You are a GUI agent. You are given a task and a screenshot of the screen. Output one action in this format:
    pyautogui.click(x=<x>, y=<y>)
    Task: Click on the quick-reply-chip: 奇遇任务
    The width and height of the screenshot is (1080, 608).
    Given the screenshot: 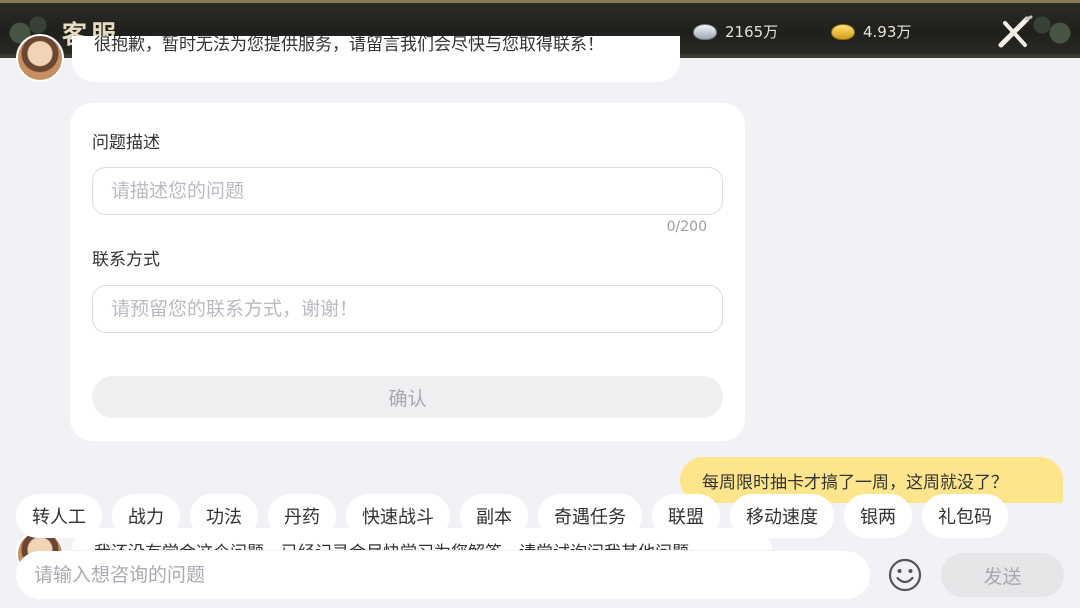 What is the action you would take?
    pyautogui.click(x=590, y=516)
    